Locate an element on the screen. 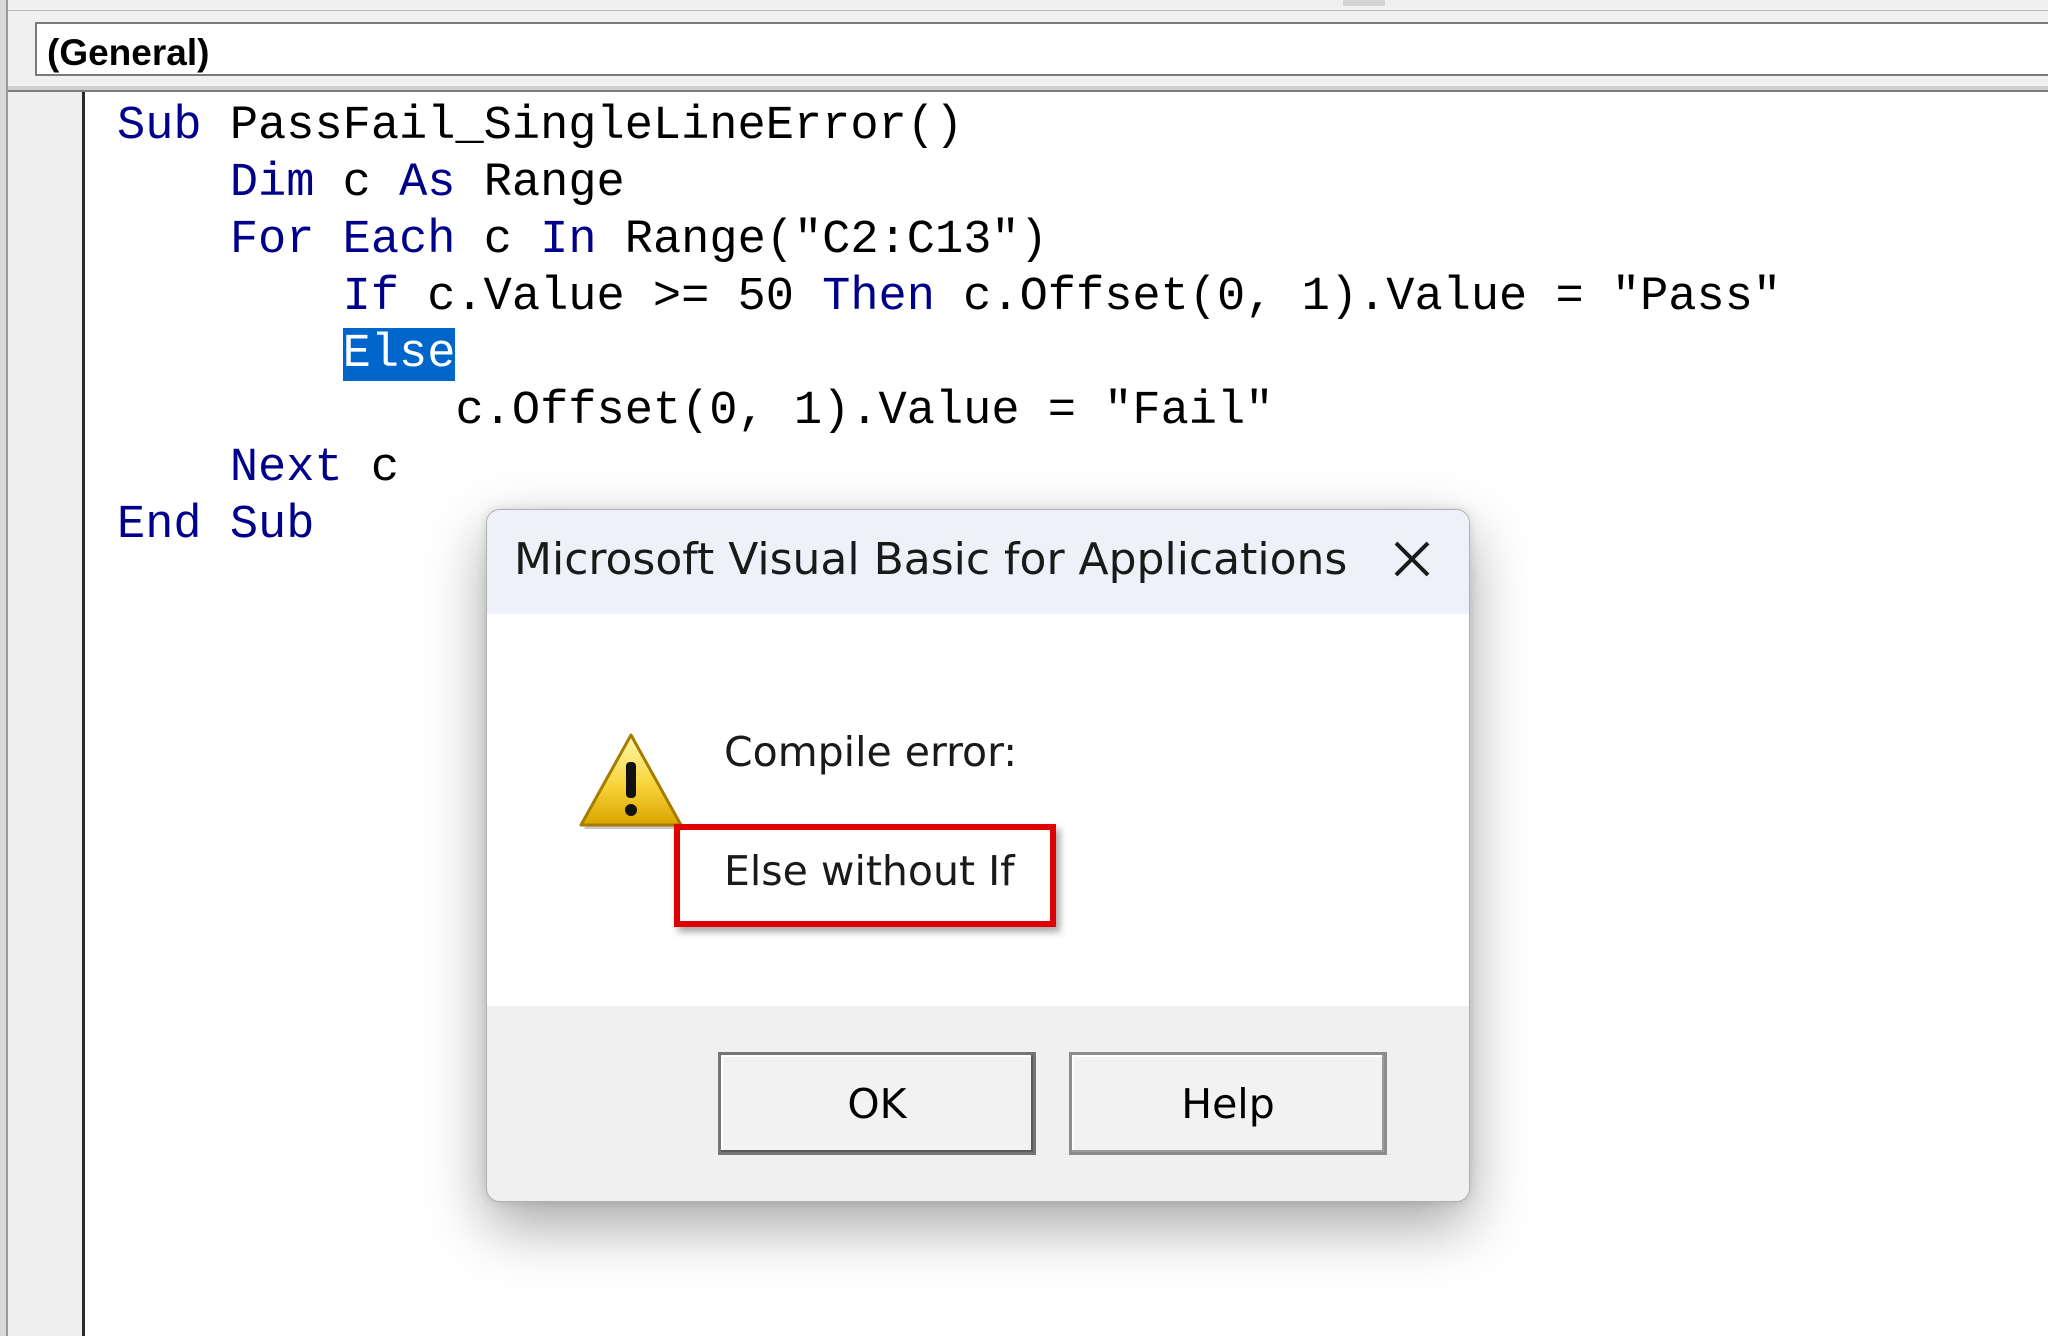 The width and height of the screenshot is (2048, 1336). code-line-6: c.Offset(0, 1).Value = "Fail" is located at coordinates (695, 411).